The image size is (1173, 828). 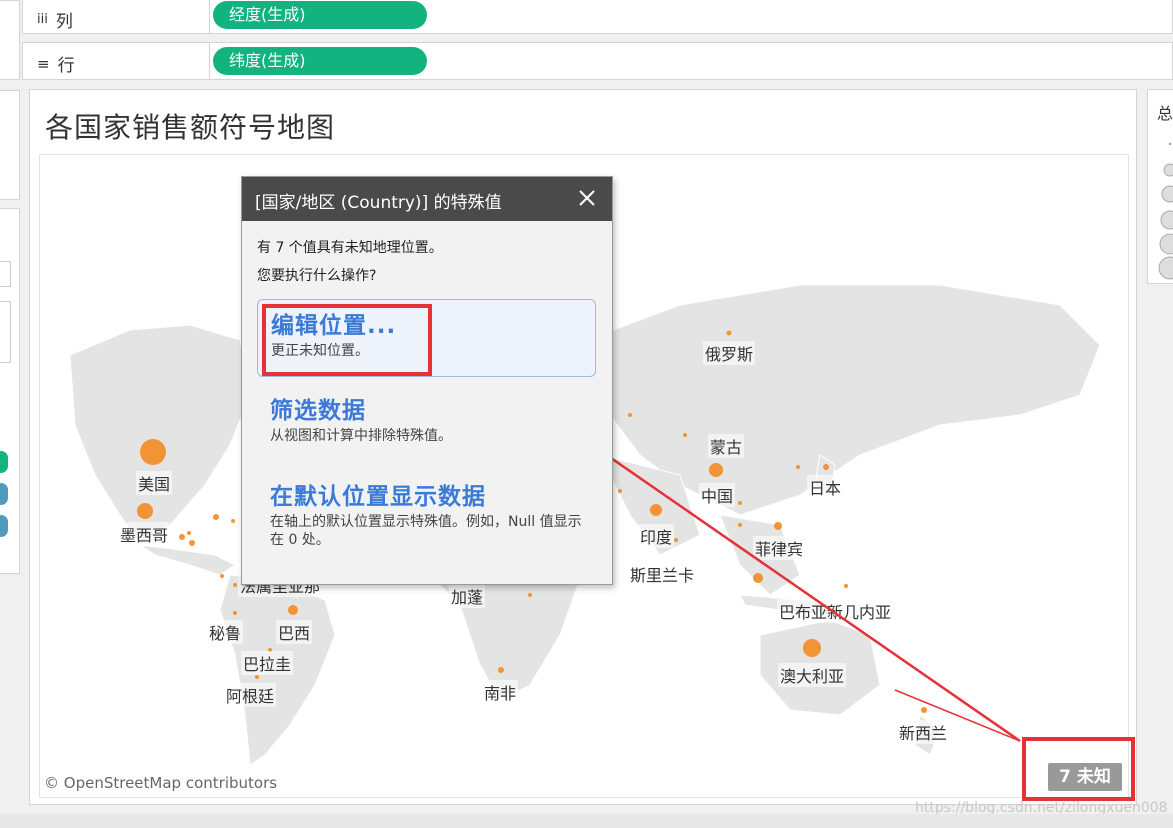 I want to click on left-panel-card-top, so click(x=10, y=40).